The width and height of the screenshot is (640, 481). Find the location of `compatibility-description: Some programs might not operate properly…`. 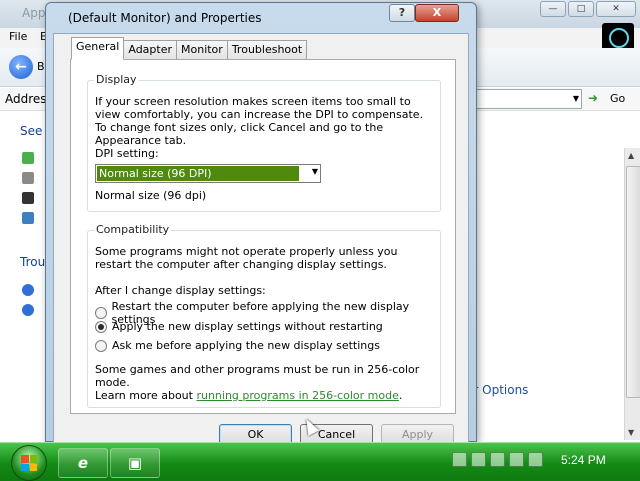

compatibility-description: Some programs might not operate properly… is located at coordinates (246, 258).